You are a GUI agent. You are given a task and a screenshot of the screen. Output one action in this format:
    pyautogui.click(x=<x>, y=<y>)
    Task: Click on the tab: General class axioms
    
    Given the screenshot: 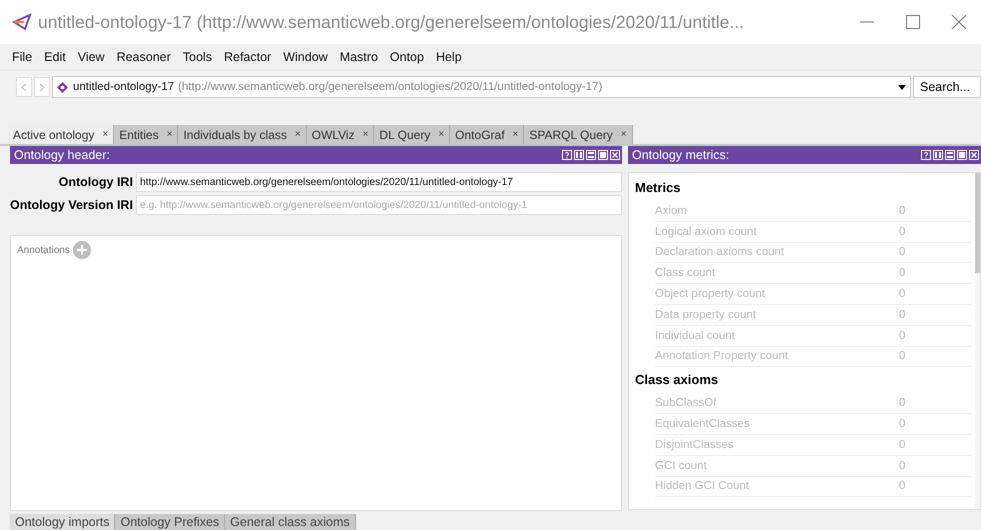 What is the action you would take?
    pyautogui.click(x=290, y=522)
    